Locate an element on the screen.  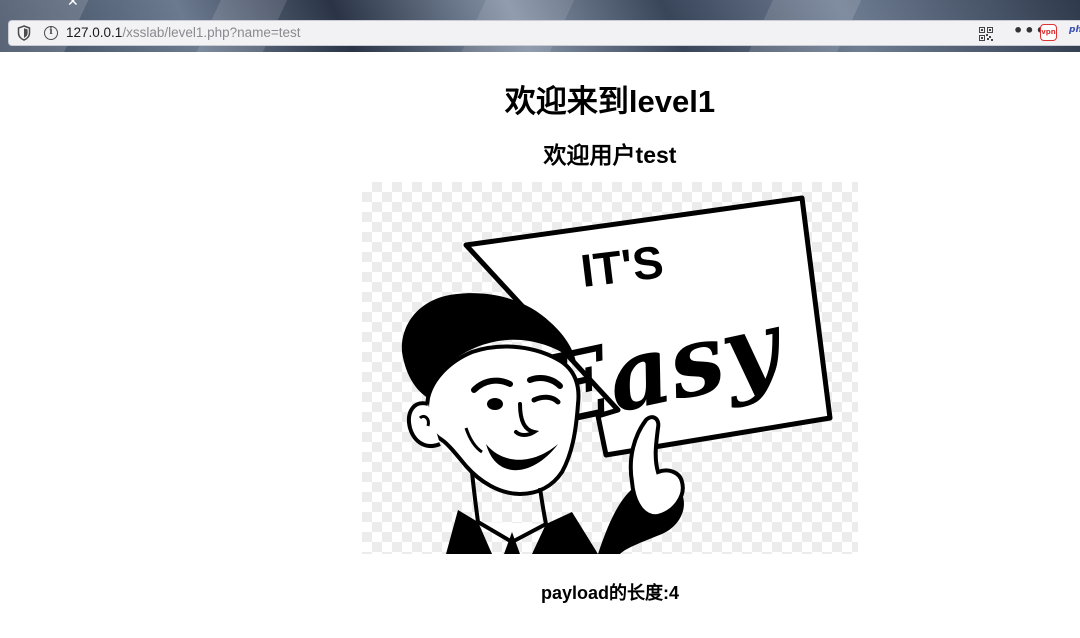
welcome-user-heading: 欢迎用户test is located at coordinates (610, 155).